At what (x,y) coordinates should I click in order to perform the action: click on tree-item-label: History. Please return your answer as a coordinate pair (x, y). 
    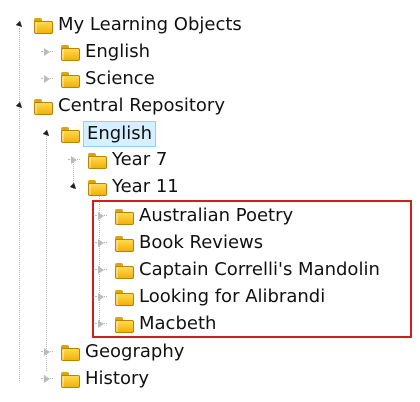
    Looking at the image, I should click on (117, 378).